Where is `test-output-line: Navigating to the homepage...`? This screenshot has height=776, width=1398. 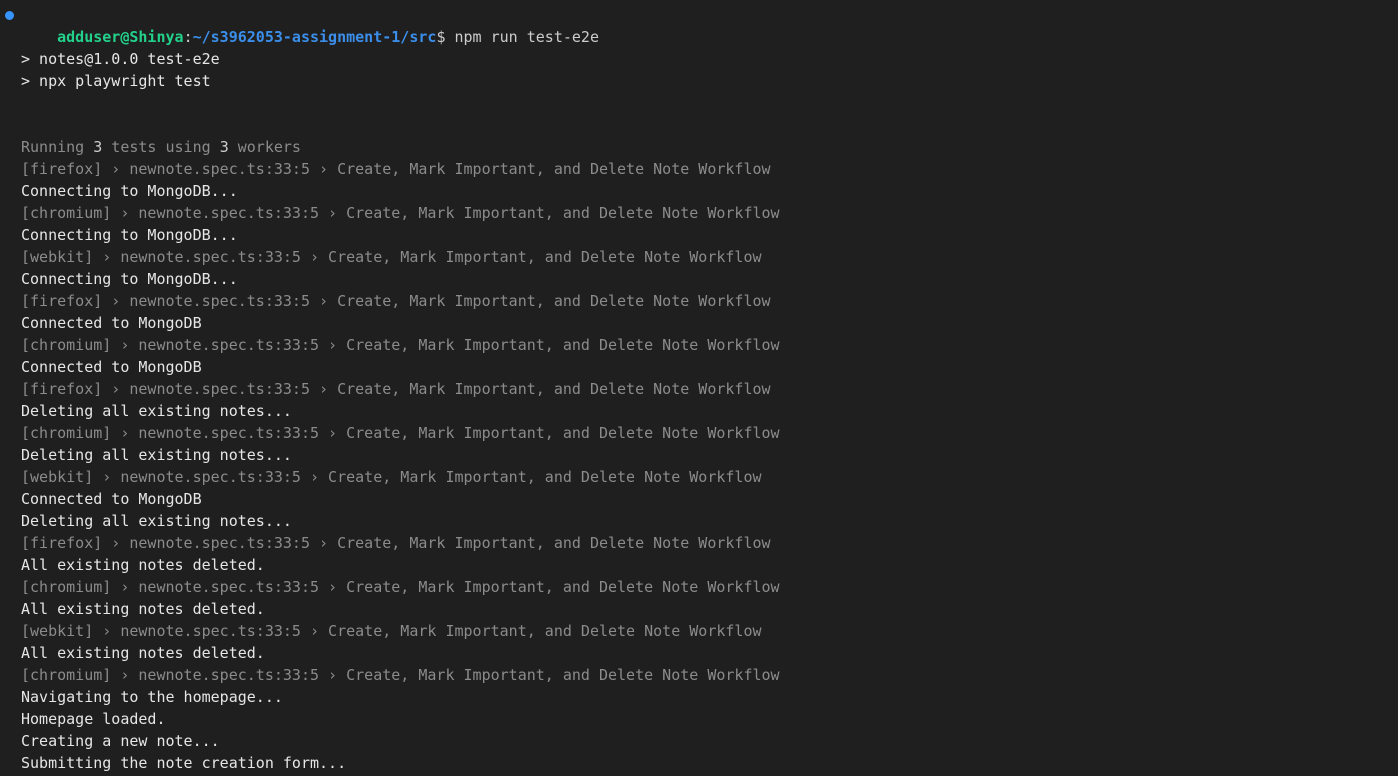
test-output-line: Navigating to the homepage... is located at coordinates (152, 697).